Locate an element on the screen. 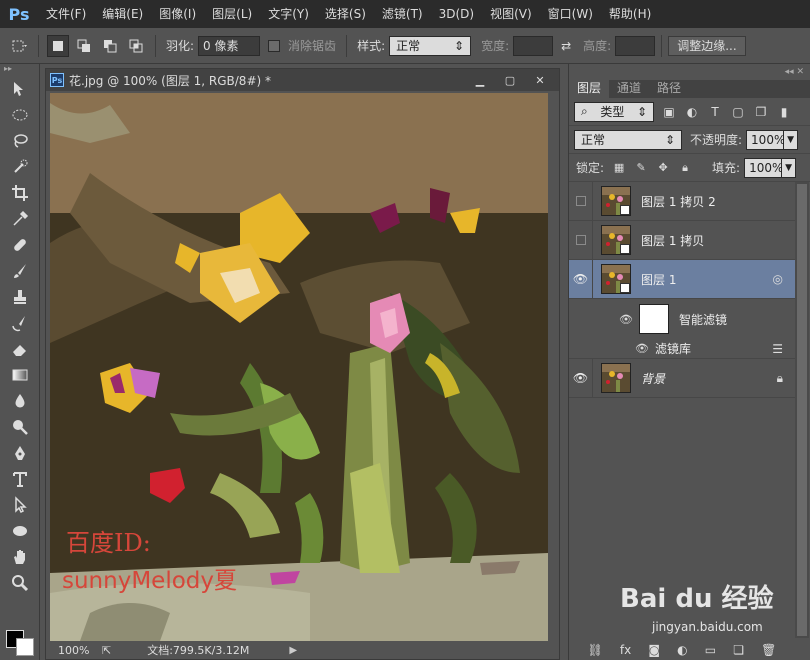  scrollbar-thumb is located at coordinates (802, 410).